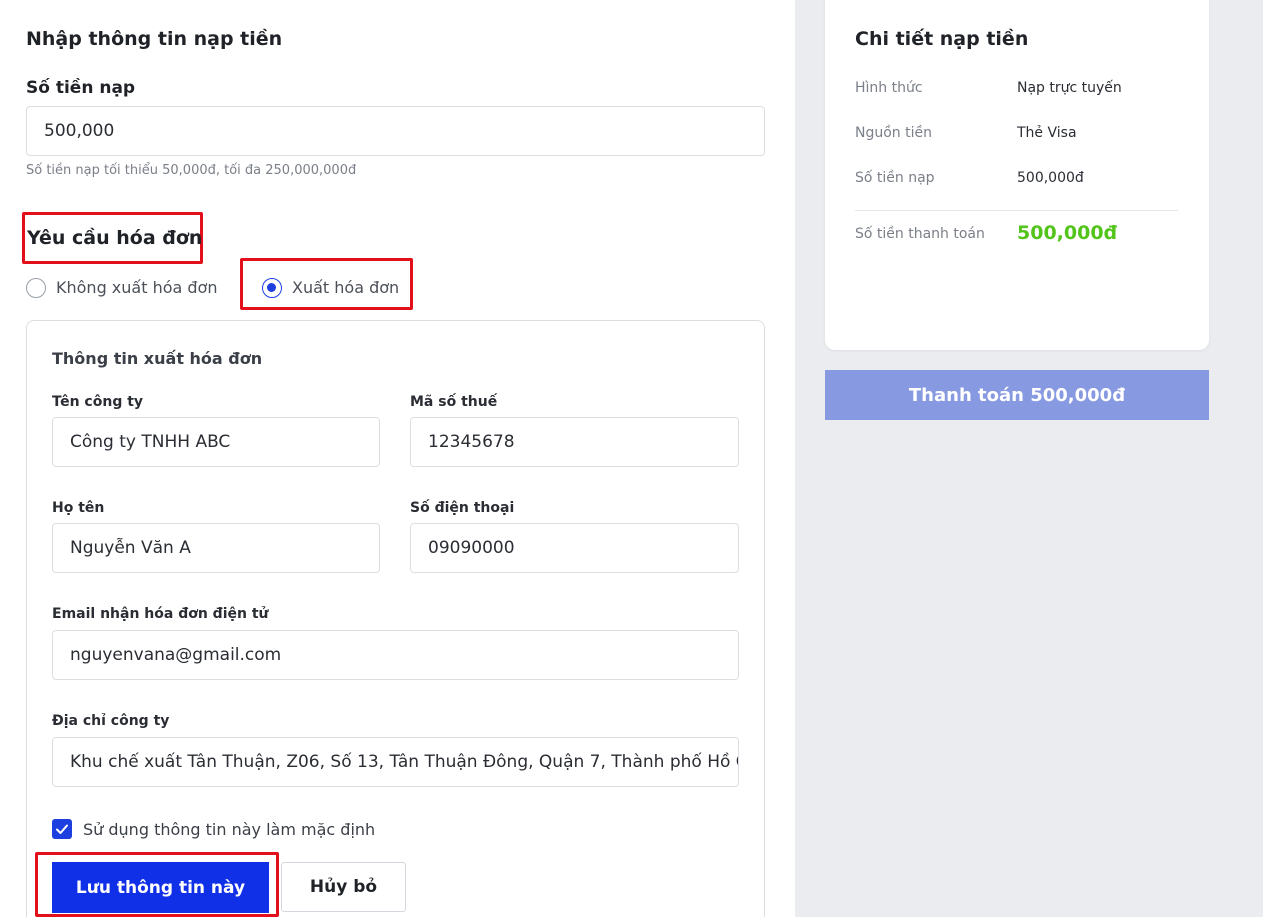  I want to click on summary-divider, so click(1016, 210).